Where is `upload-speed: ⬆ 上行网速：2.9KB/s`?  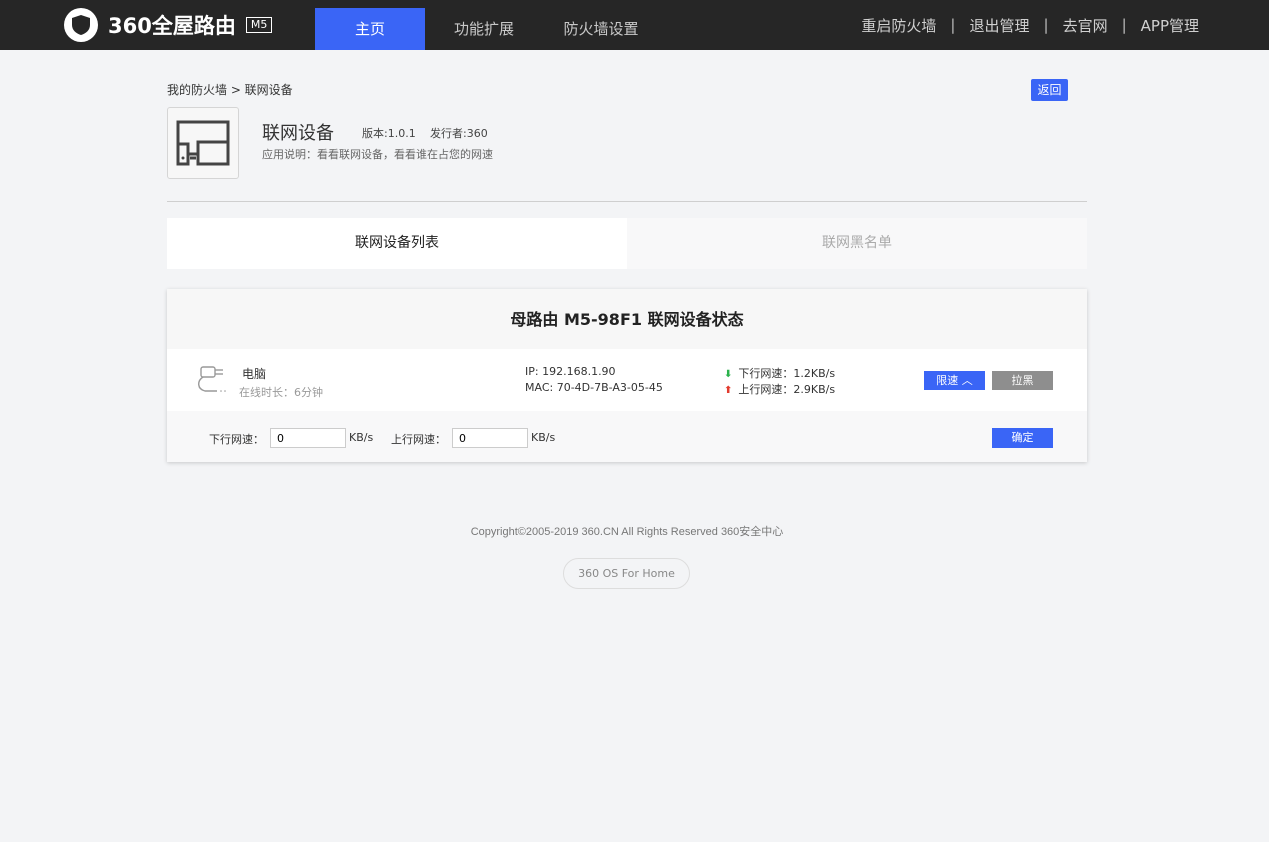
upload-speed: ⬆ 上行网速：2.9KB/s is located at coordinates (779, 389).